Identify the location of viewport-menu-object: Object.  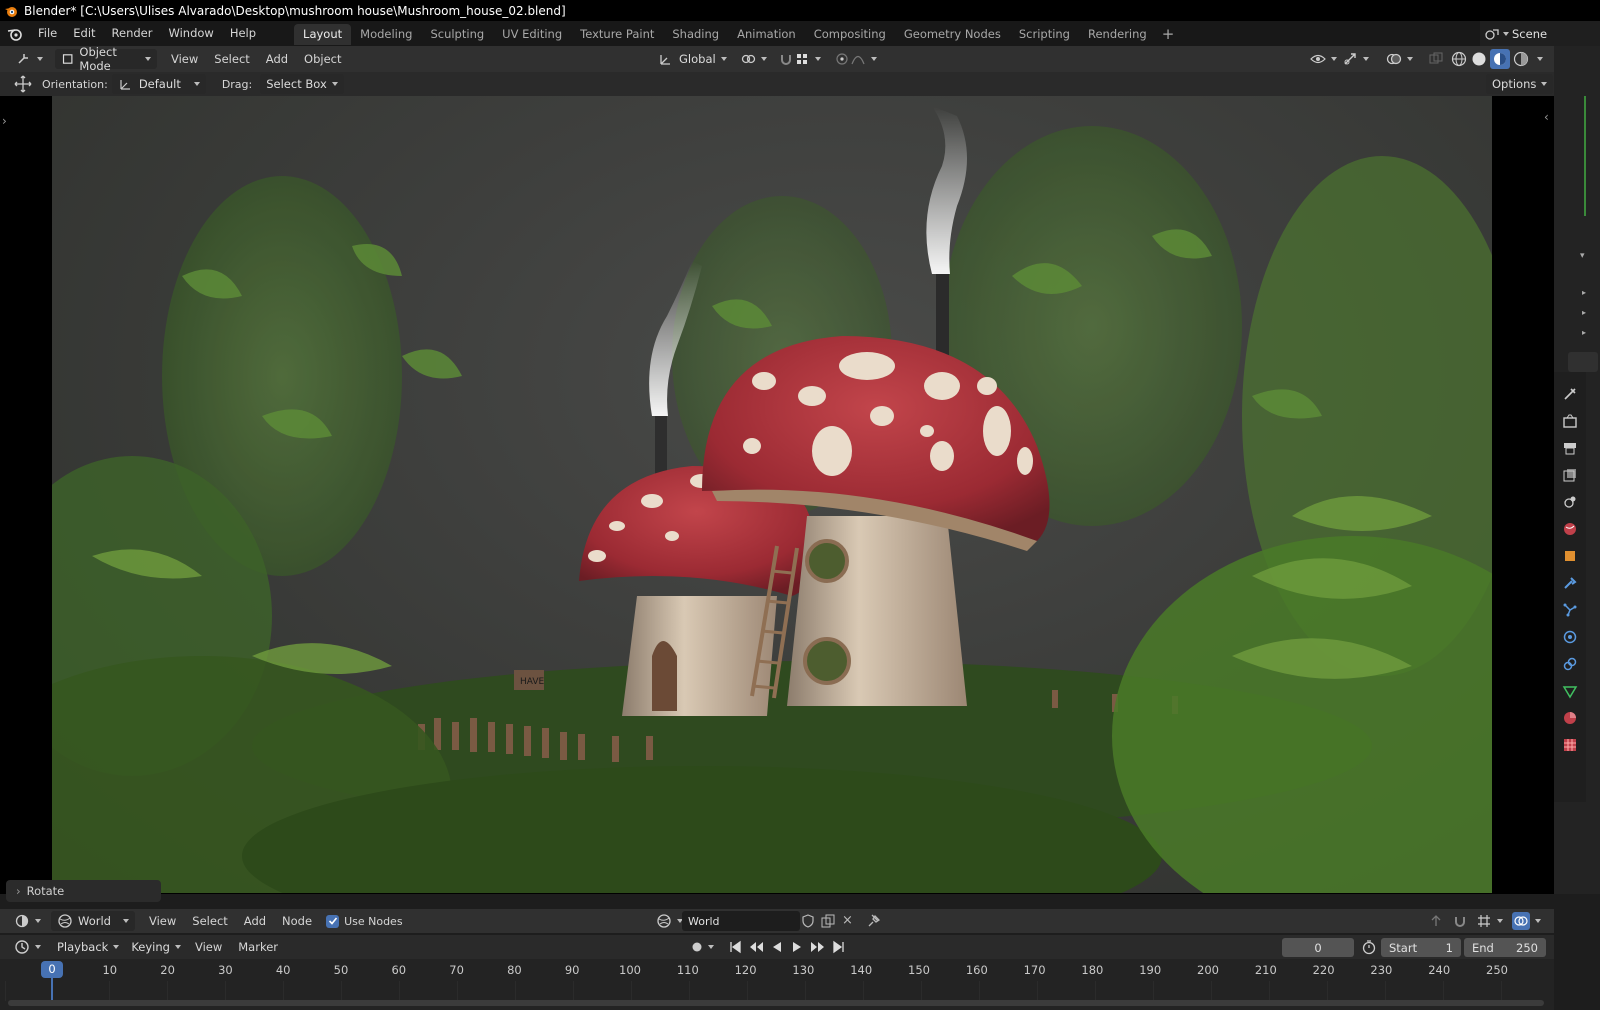
(322, 59).